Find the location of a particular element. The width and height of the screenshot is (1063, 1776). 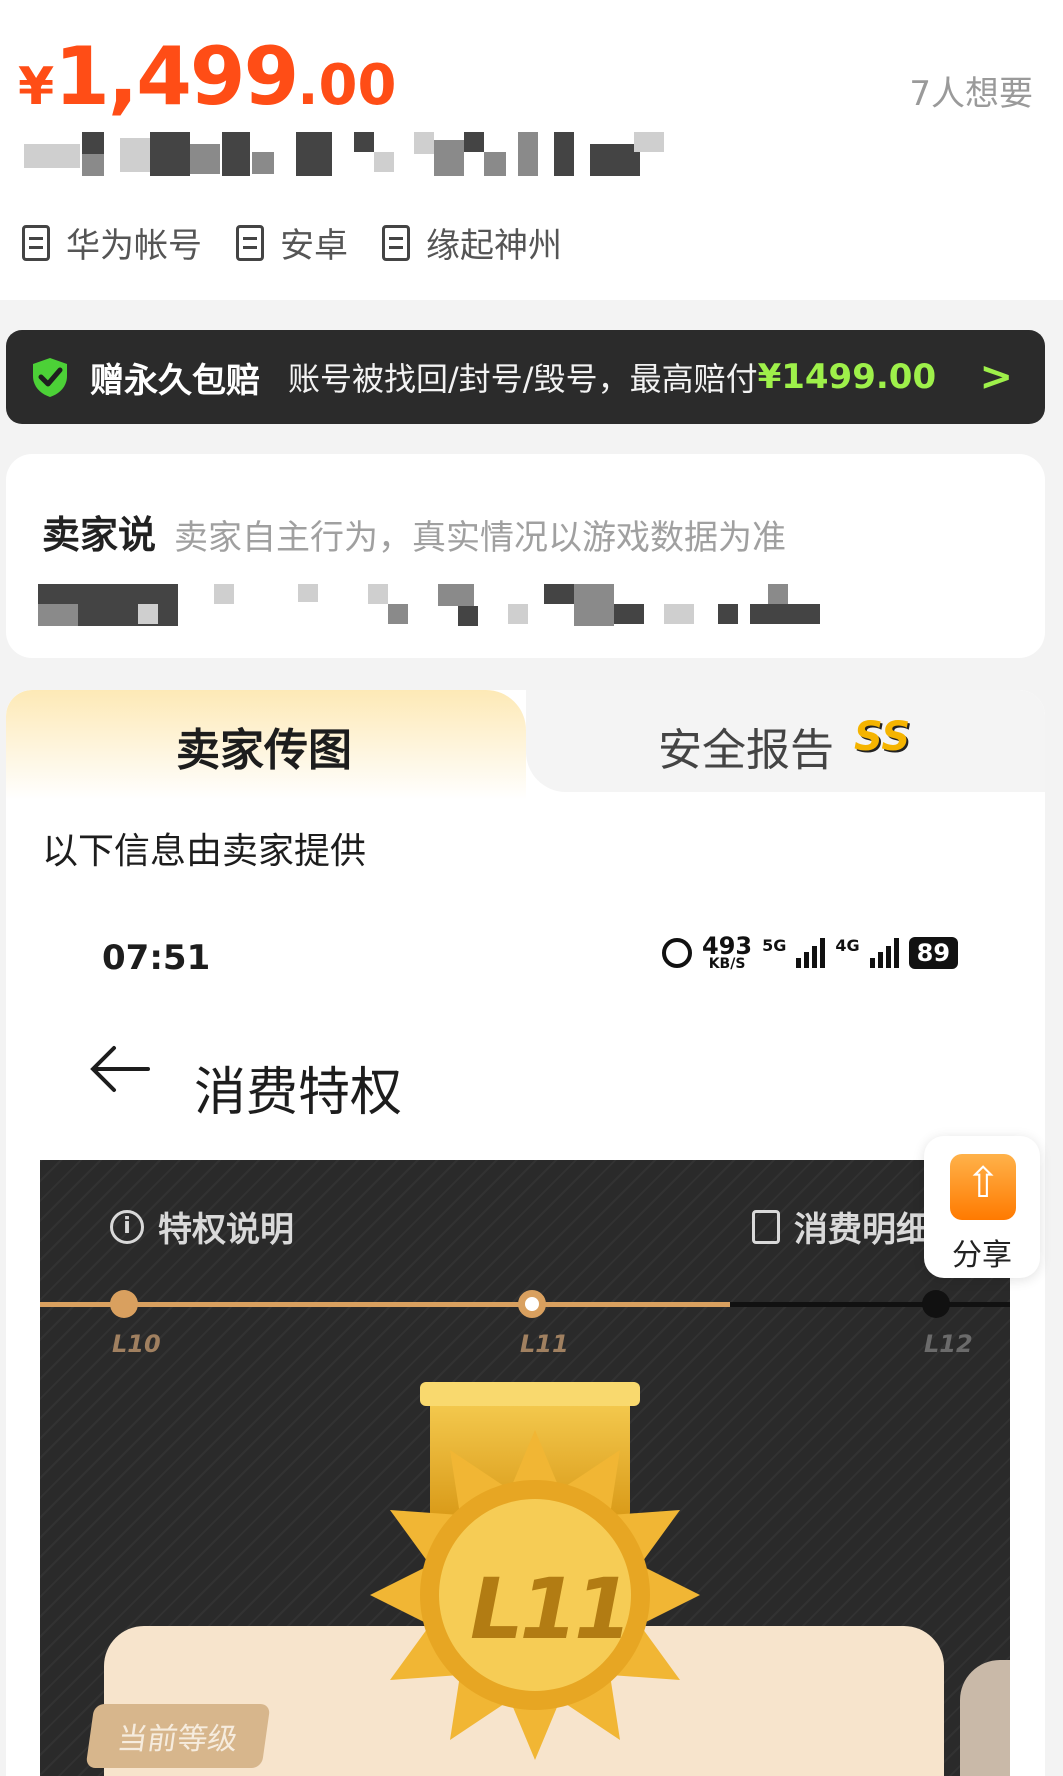

share-icon is located at coordinates (983, 1187).